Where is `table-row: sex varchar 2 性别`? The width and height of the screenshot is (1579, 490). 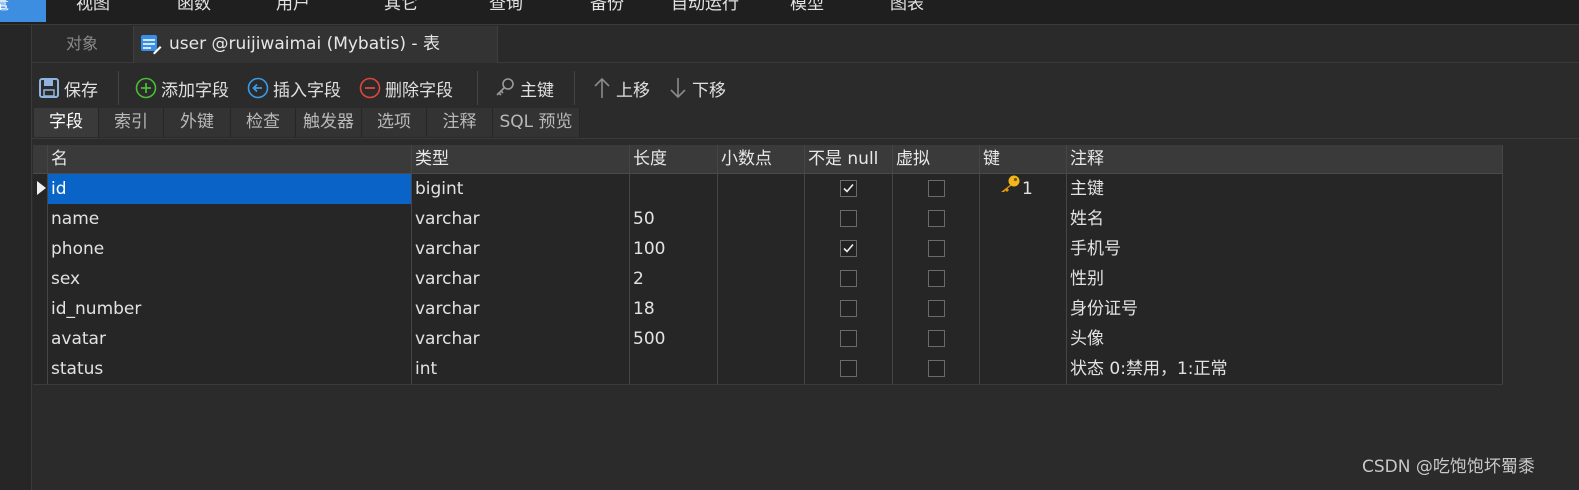
table-row: sex varchar 2 性别 is located at coordinates (768, 279).